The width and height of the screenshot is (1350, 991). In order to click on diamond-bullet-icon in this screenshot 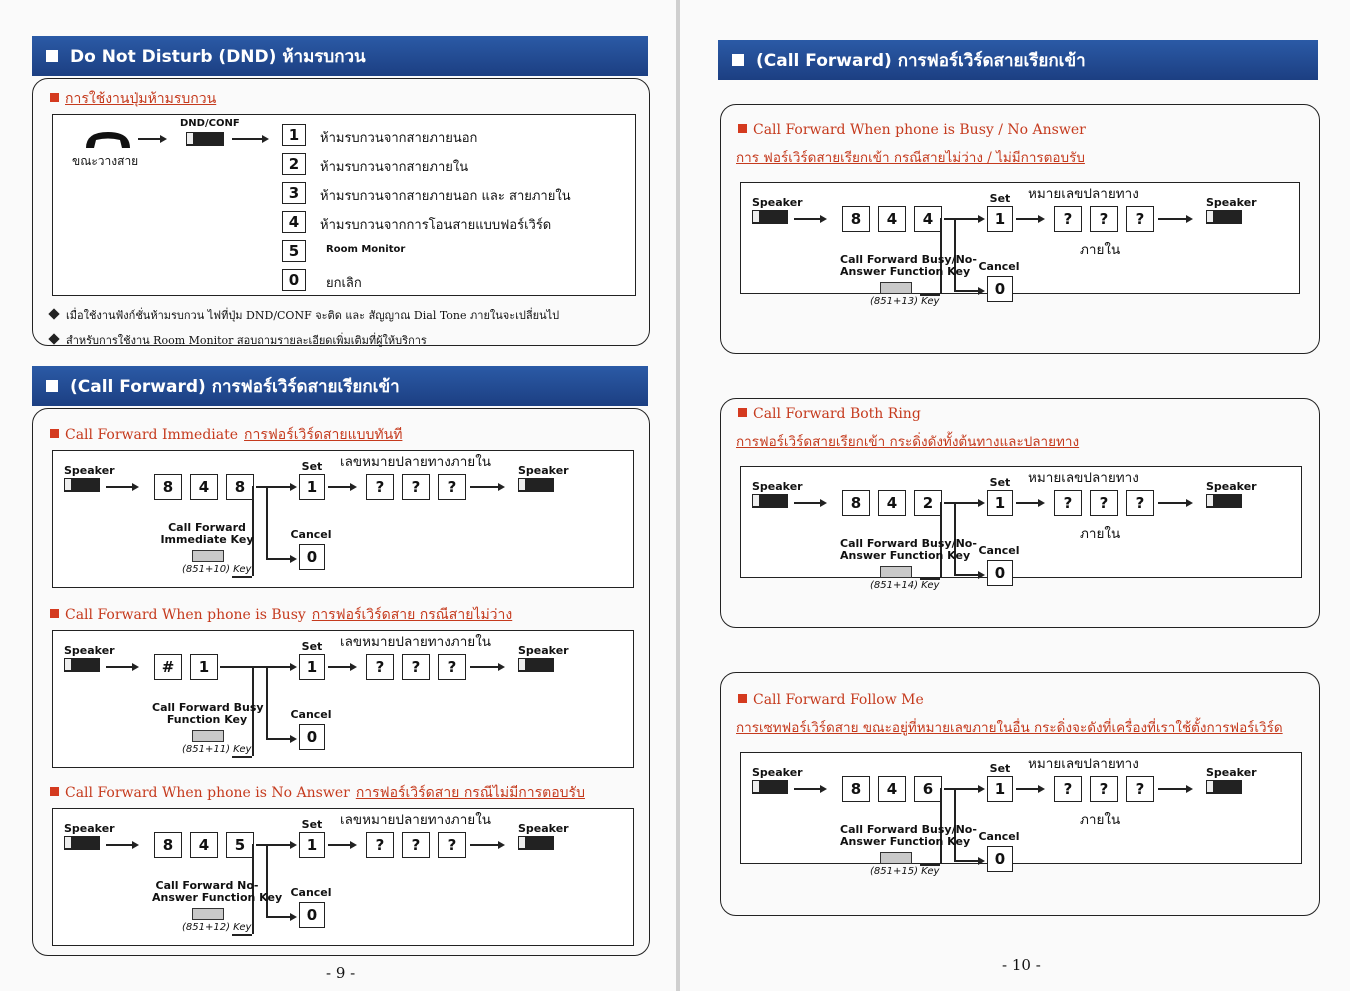, I will do `click(54, 339)`.